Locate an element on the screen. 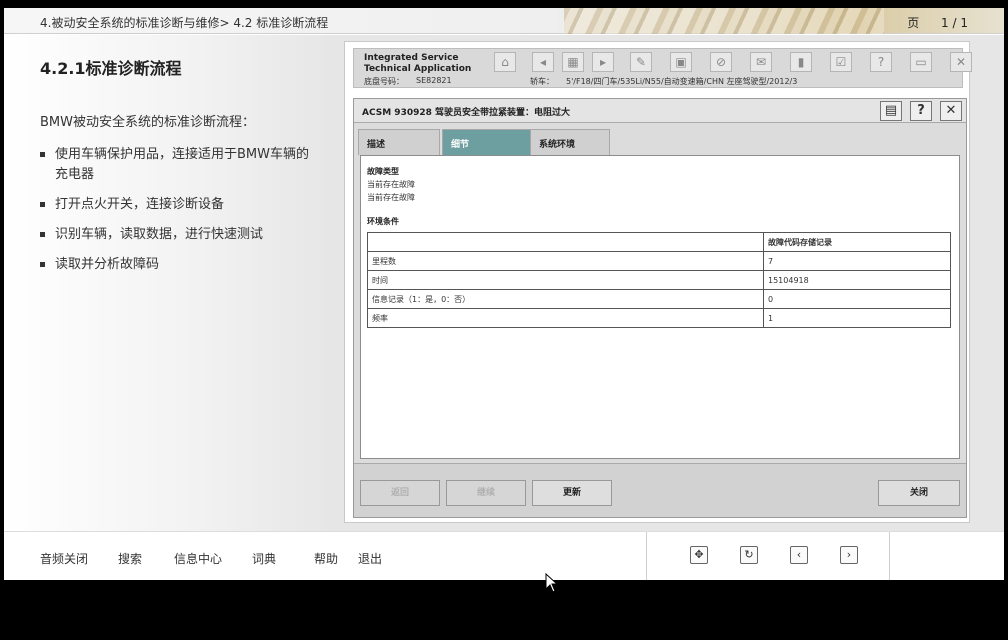  print-icon: ▤ is located at coordinates (891, 111).